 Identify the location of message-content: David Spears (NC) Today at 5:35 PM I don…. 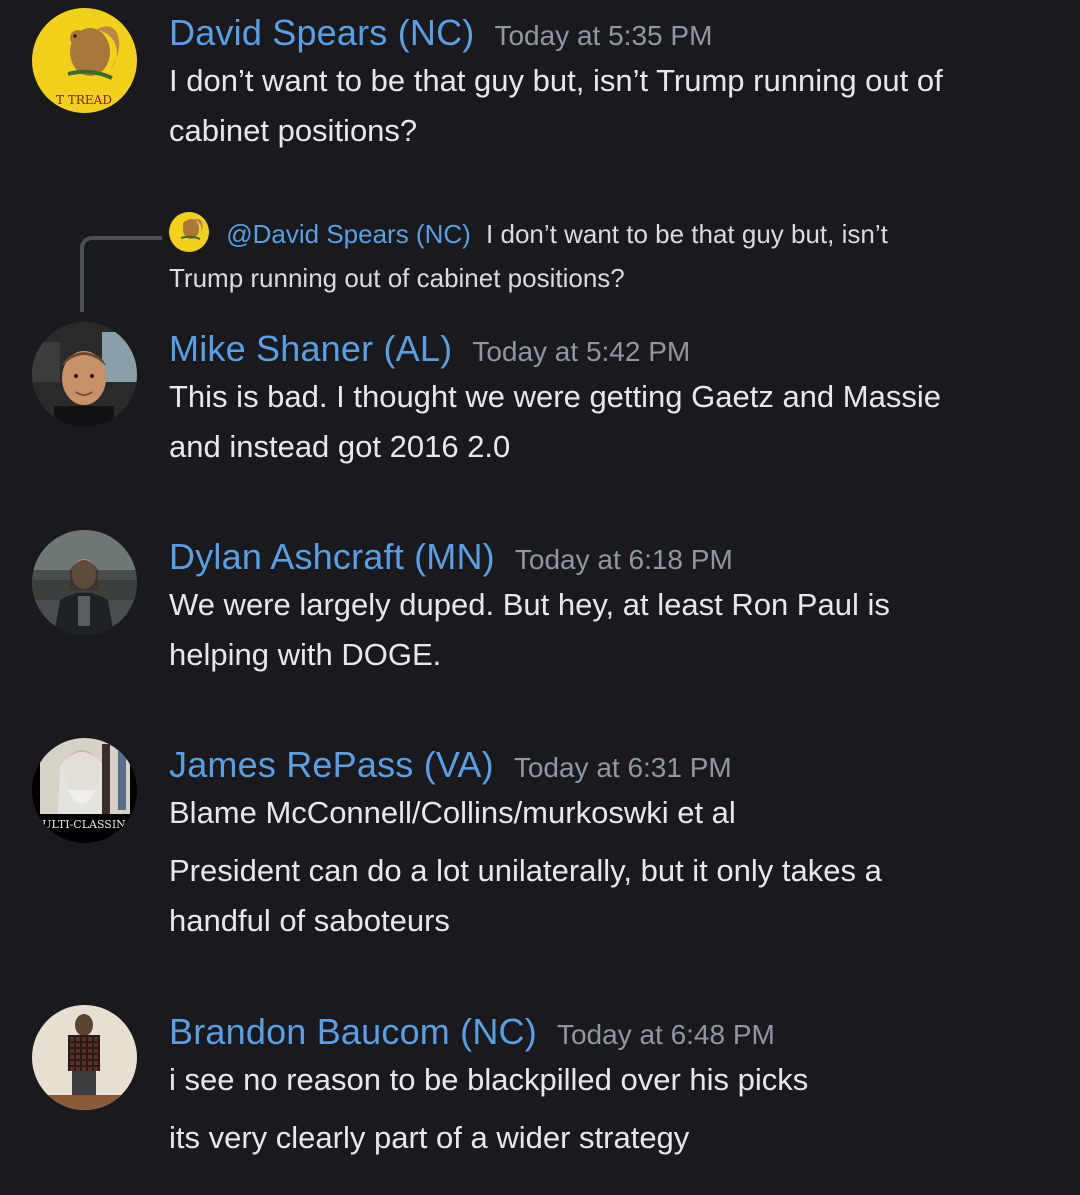
(609, 84).